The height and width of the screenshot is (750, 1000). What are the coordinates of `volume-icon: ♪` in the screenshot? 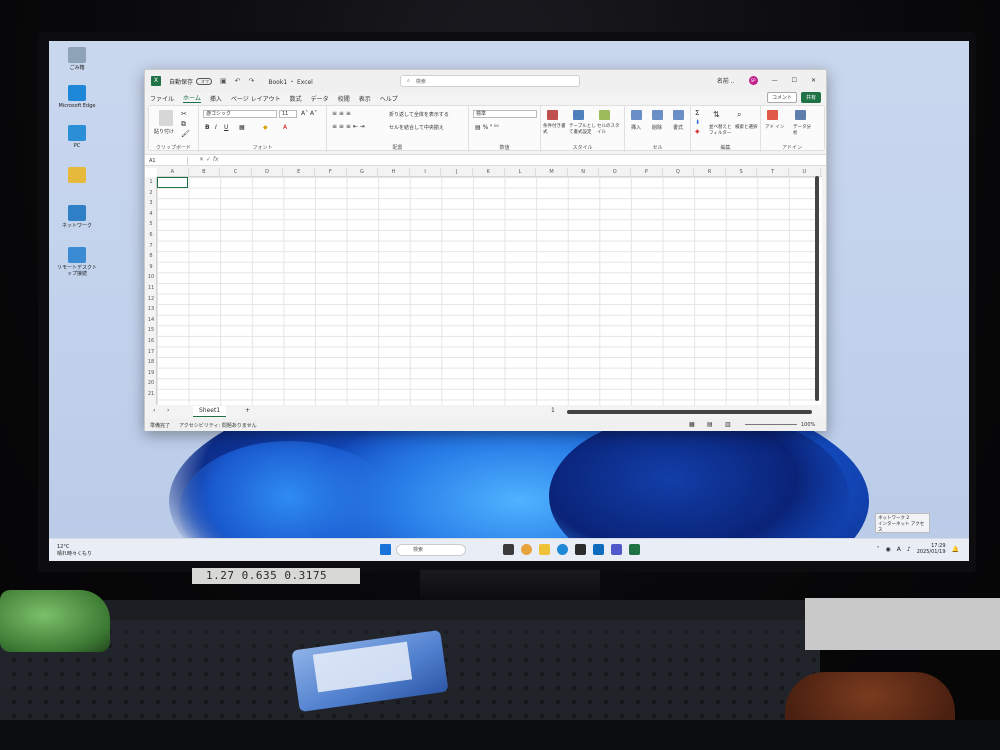 It's located at (909, 549).